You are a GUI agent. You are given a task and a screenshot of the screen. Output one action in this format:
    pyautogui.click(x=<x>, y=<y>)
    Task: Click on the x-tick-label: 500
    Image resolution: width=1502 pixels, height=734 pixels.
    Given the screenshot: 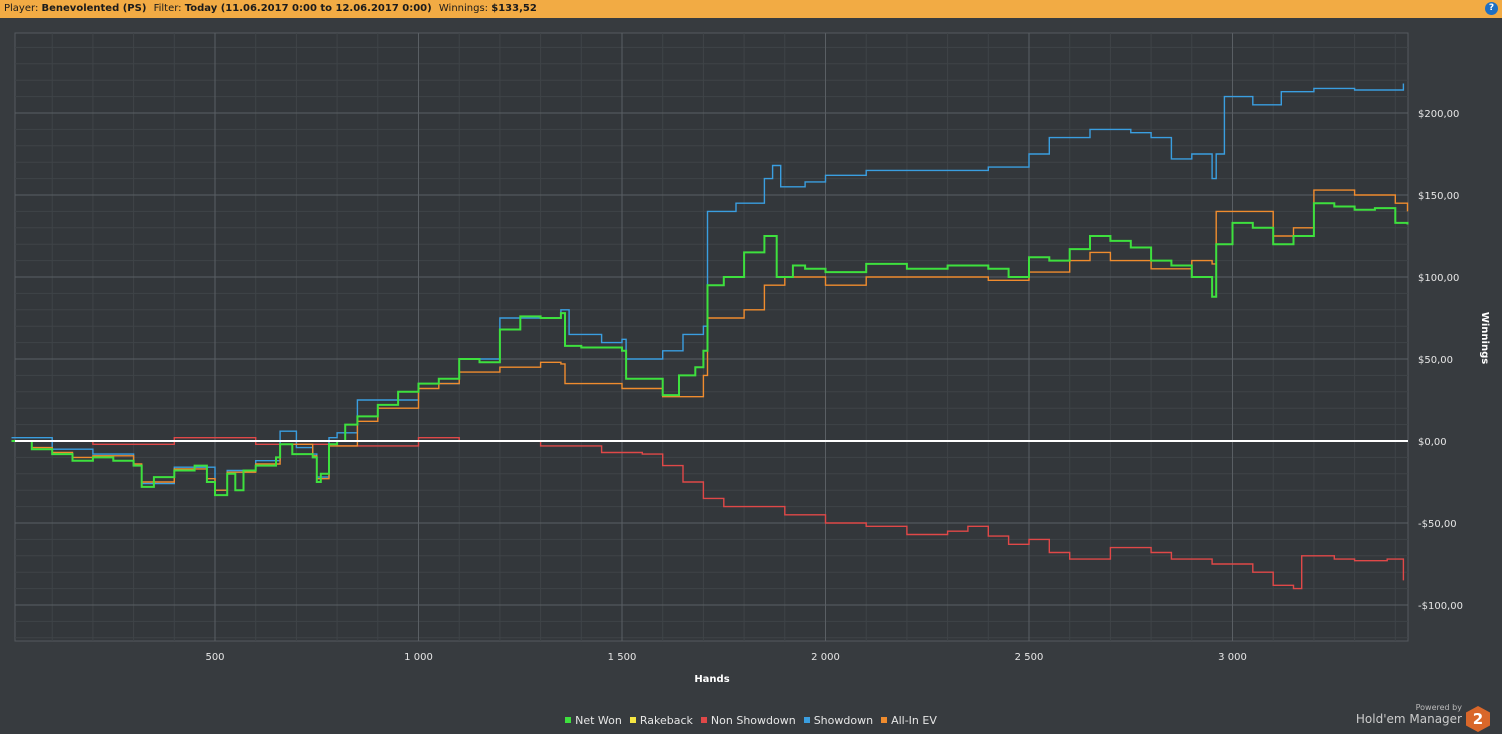 What is the action you would take?
    pyautogui.click(x=214, y=657)
    